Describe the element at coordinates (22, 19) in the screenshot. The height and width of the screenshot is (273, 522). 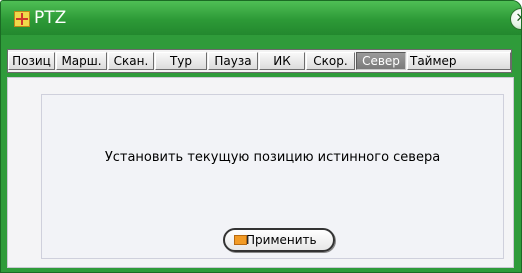
I see `ptz-app-icon` at that location.